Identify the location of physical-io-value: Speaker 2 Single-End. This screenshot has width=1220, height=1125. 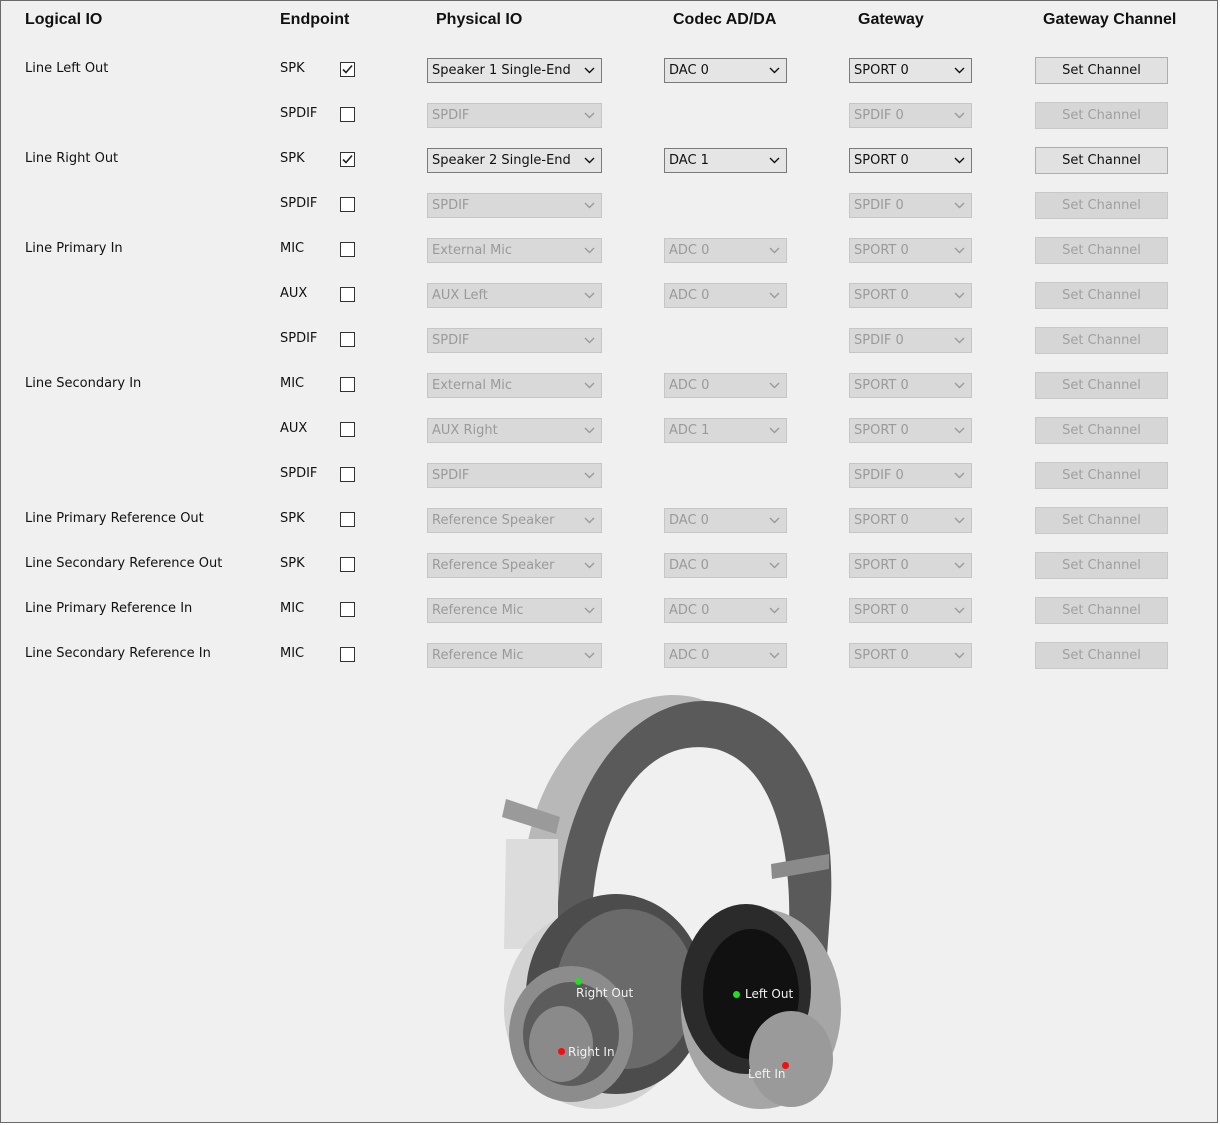
(501, 160).